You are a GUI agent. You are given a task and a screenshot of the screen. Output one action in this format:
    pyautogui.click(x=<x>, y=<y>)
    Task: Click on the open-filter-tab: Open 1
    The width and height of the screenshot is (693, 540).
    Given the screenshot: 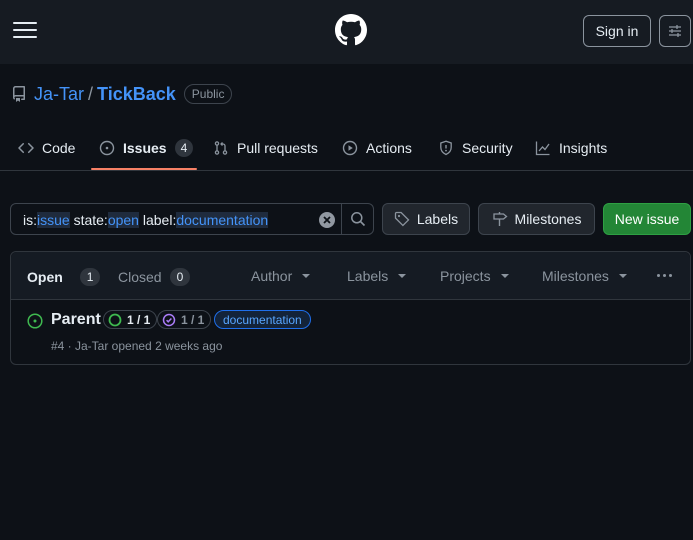 What is the action you would take?
    pyautogui.click(x=64, y=277)
    